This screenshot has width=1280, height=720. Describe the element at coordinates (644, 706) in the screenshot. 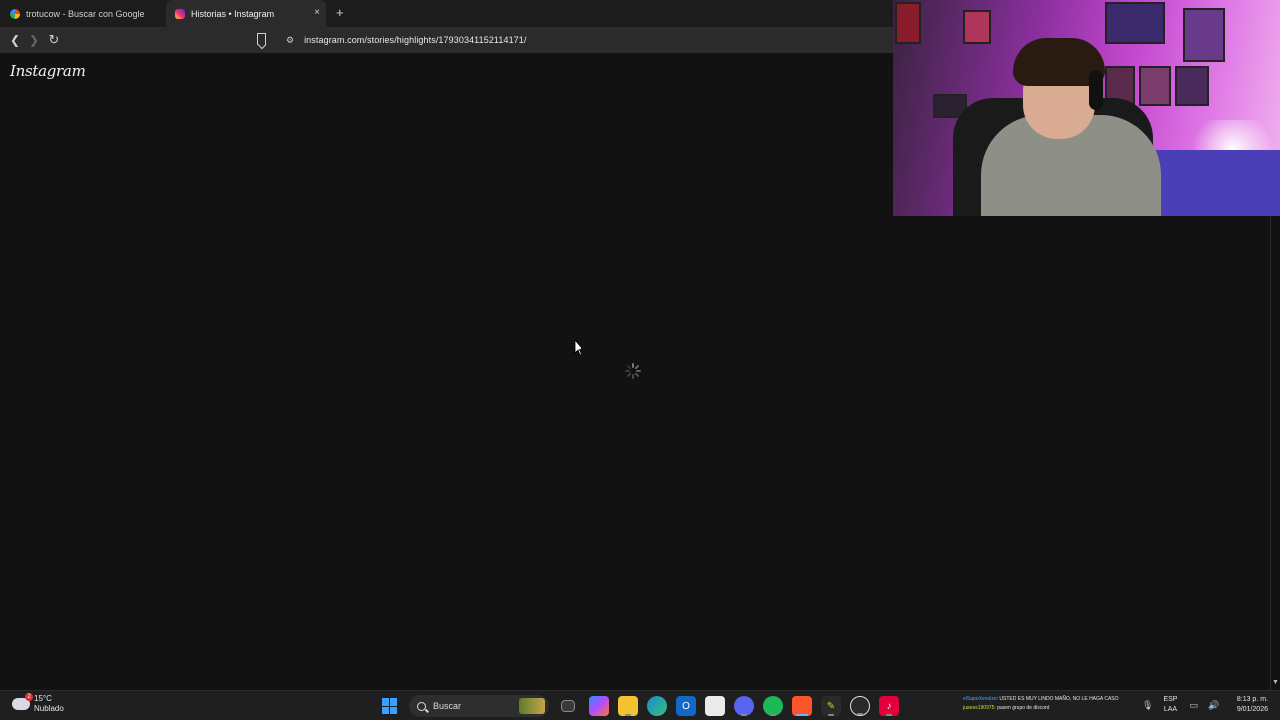

I see `taskbar-apps: Buscar O ✎ ♪` at that location.